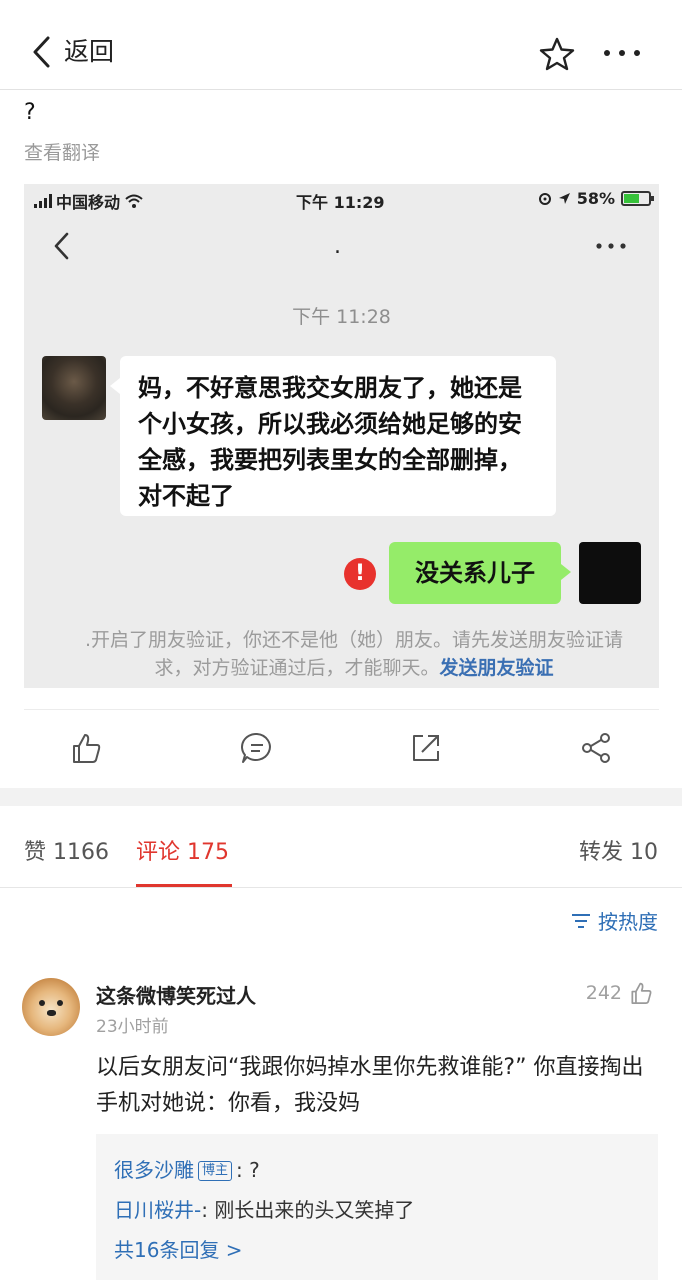 The image size is (682, 1280). What do you see at coordinates (341, 709) in the screenshot?
I see `divider` at bounding box center [341, 709].